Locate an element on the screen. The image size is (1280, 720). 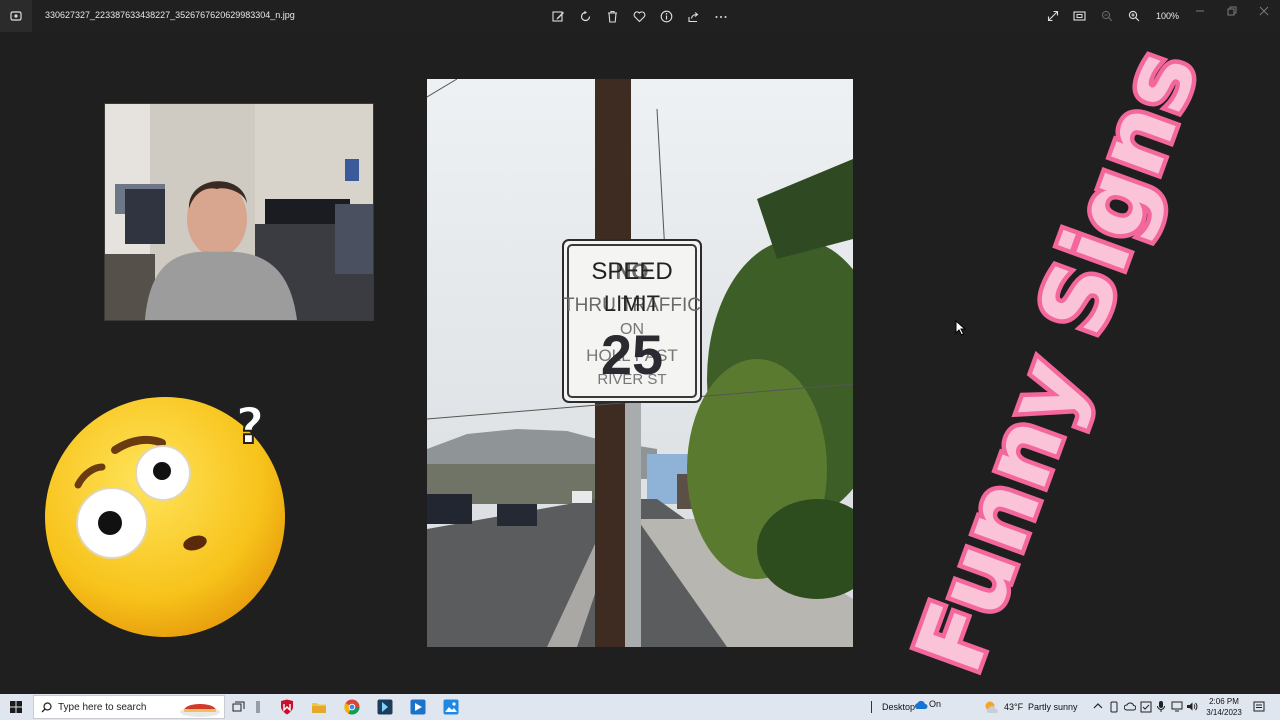
question-mark-icon: ? is located at coordinates (249, 426).